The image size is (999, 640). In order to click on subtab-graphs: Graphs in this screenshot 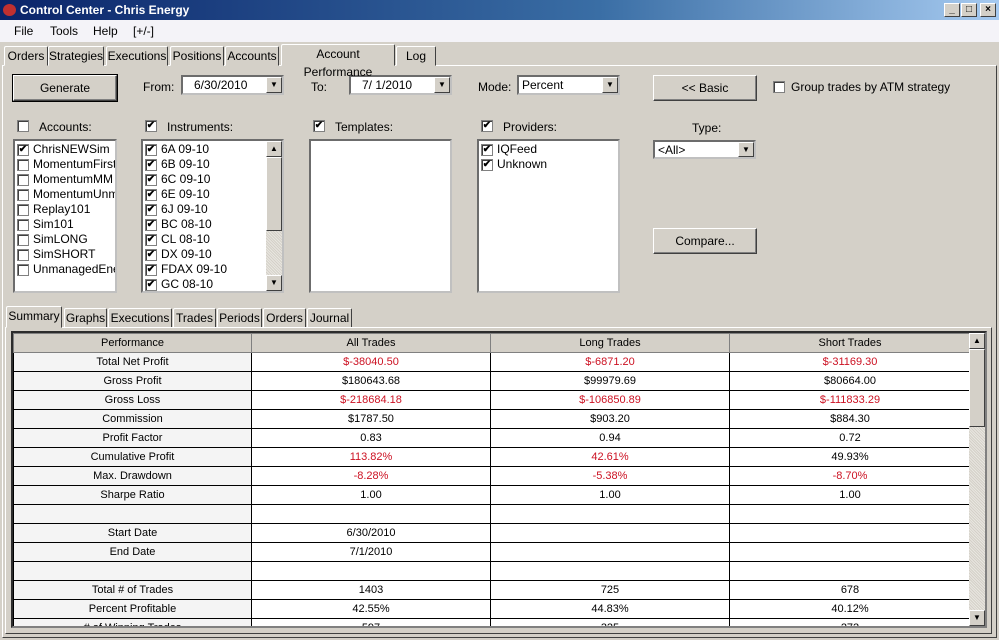, I will do `click(85, 318)`.